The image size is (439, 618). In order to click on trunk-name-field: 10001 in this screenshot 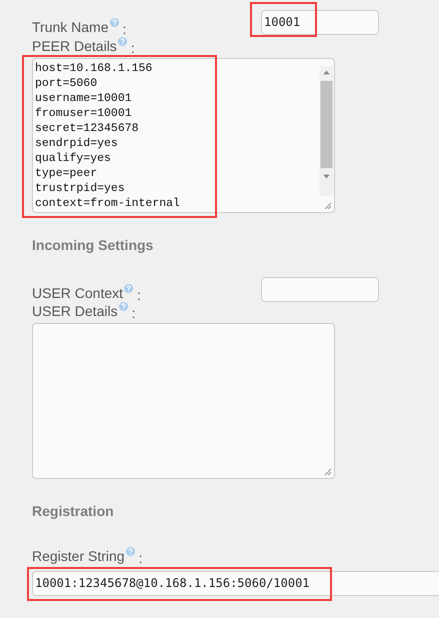, I will do `click(320, 22)`.